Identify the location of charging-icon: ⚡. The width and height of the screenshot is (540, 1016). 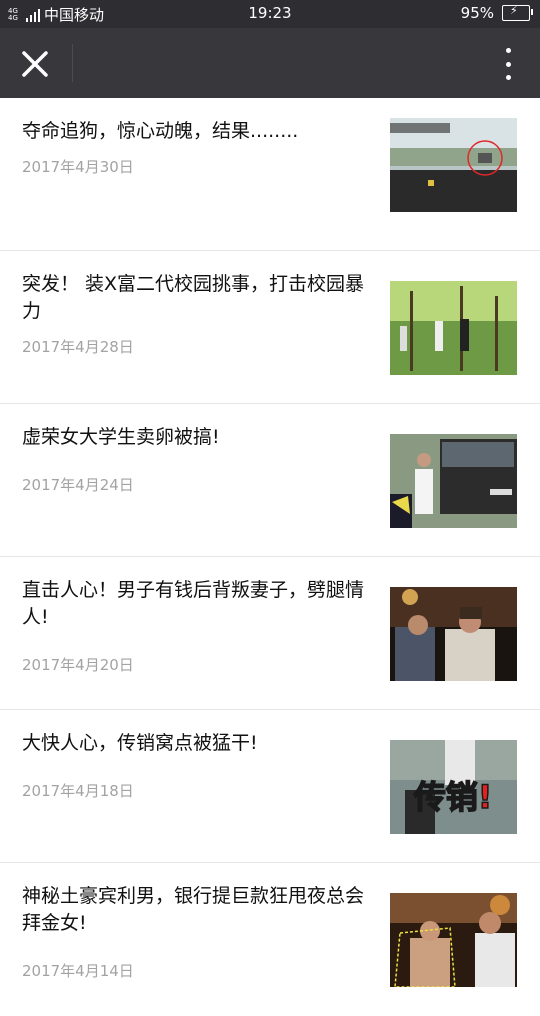
(514, 10).